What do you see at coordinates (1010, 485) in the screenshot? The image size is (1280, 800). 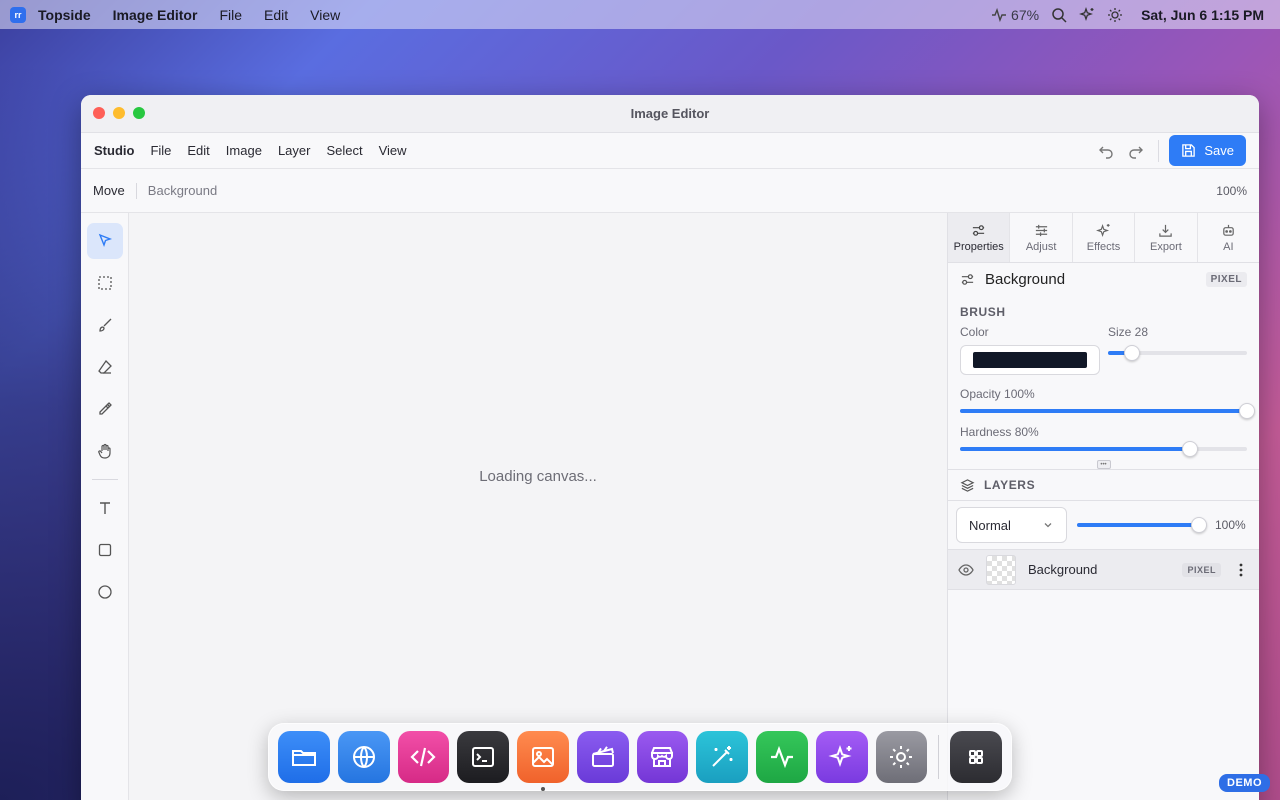 I see `layers-title: LAYERS` at bounding box center [1010, 485].